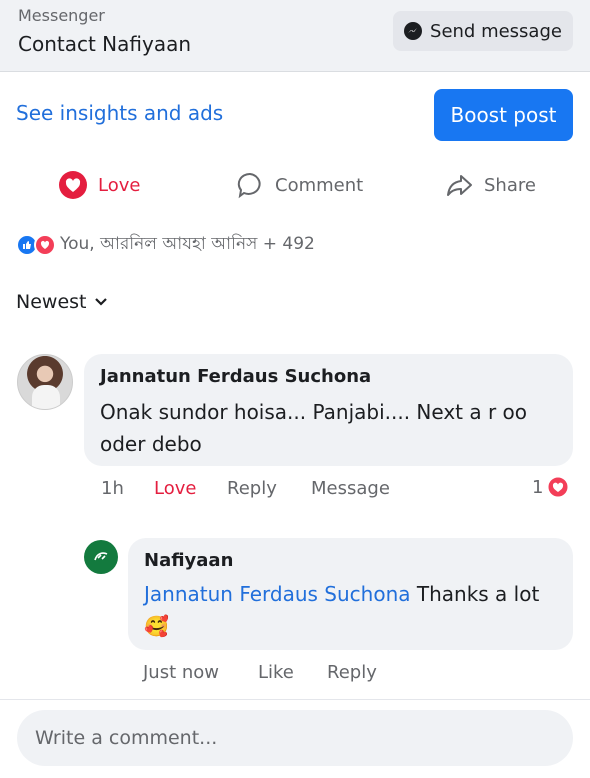 This screenshot has width=590, height=778. I want to click on reply-author: Nafiyaan, so click(188, 560).